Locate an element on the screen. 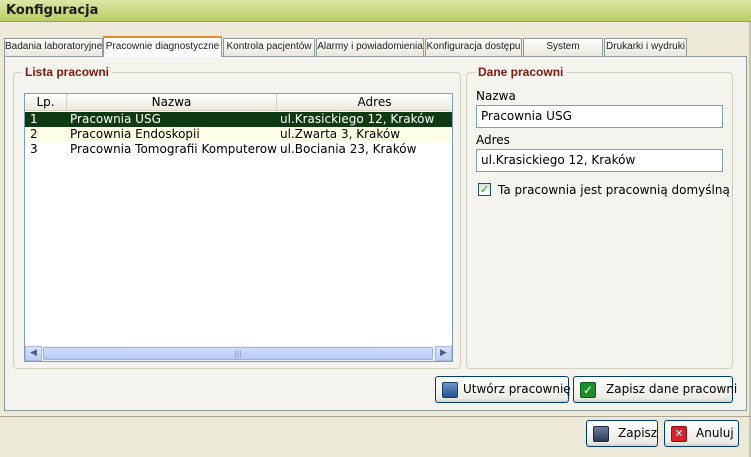 Image resolution: width=751 pixels, height=457 pixels. save-button: Zapisz is located at coordinates (622, 433).